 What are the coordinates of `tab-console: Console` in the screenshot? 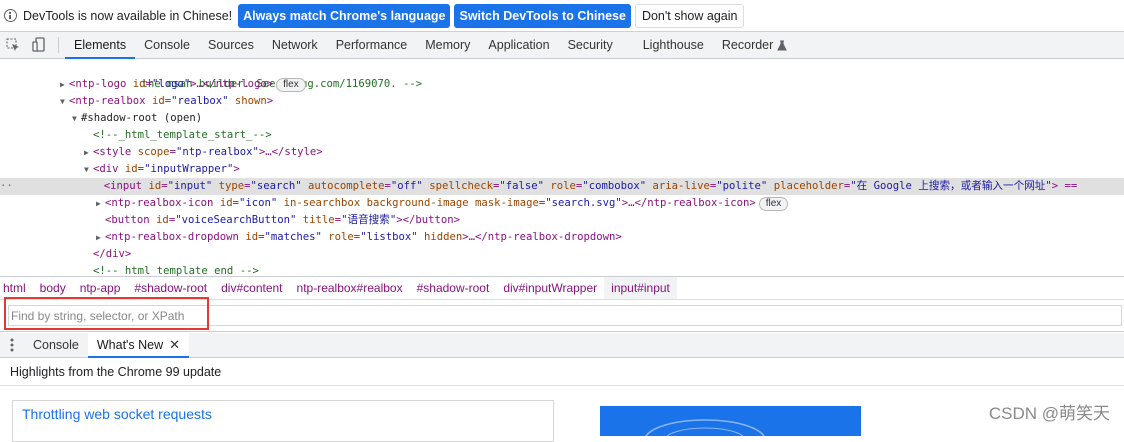 It's located at (167, 45).